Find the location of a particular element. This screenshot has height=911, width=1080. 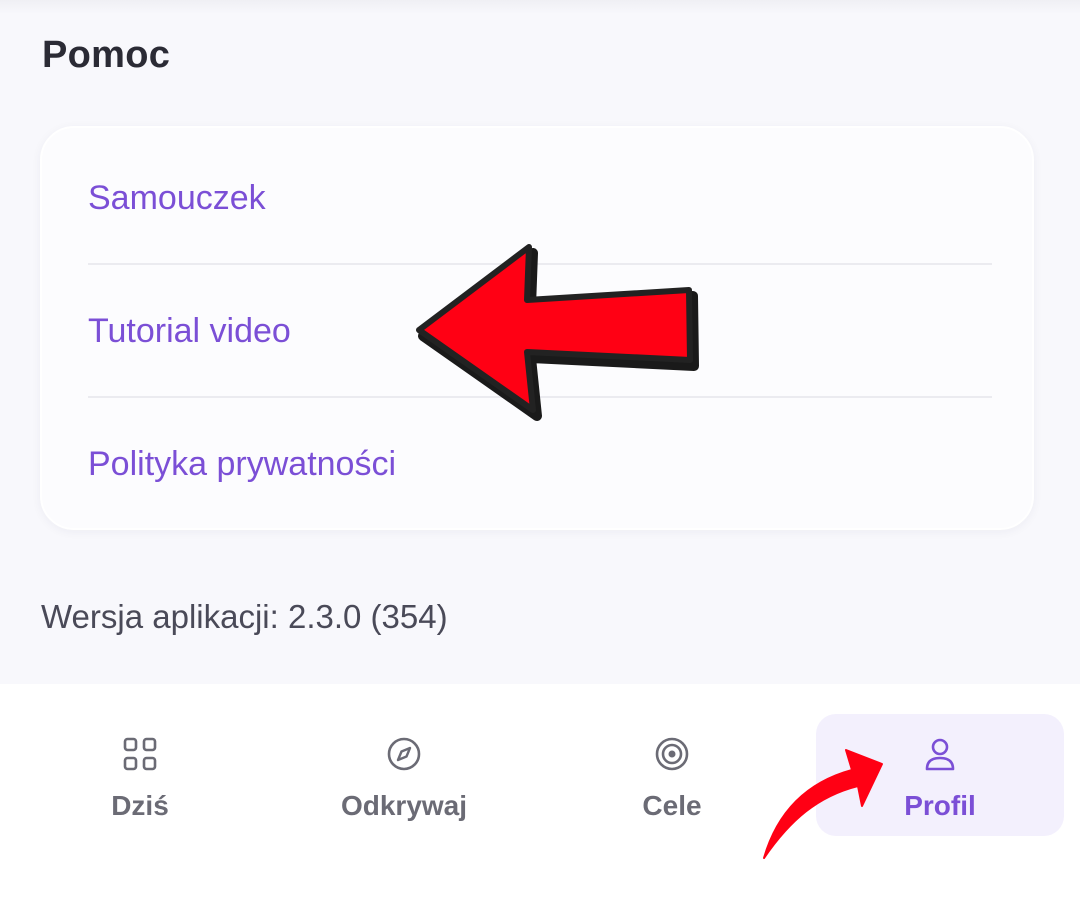

nav-label: Profil is located at coordinates (940, 805).